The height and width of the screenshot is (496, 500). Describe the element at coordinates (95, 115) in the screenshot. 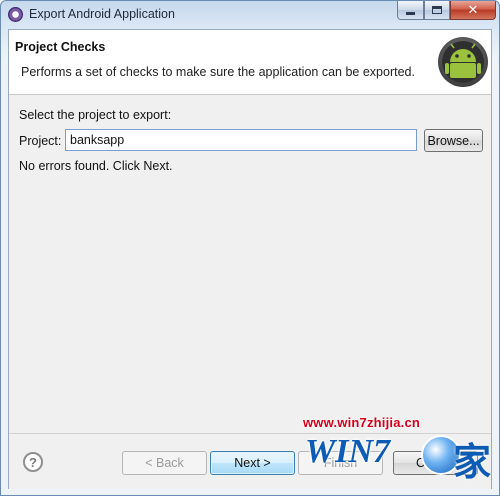

I see `select-project-label: Select the project to export:` at that location.